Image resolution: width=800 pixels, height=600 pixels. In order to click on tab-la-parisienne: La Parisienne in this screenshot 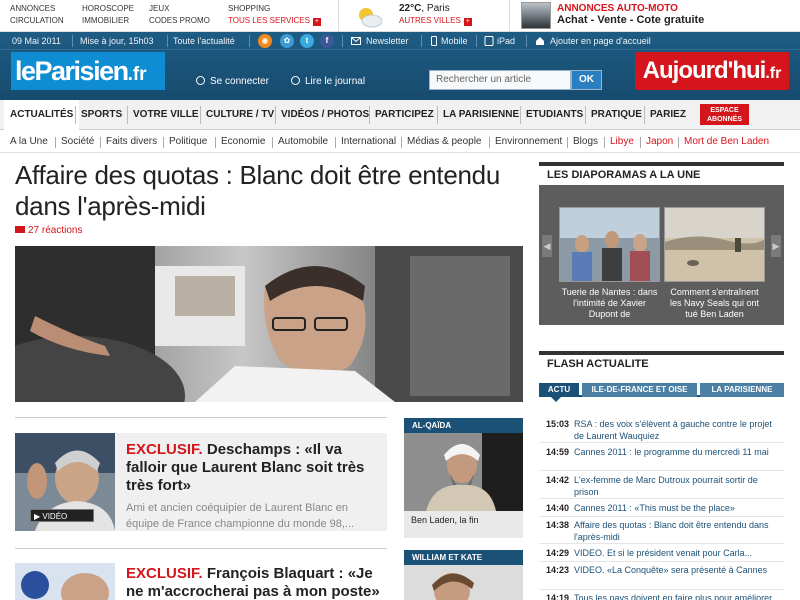, I will do `click(742, 390)`.